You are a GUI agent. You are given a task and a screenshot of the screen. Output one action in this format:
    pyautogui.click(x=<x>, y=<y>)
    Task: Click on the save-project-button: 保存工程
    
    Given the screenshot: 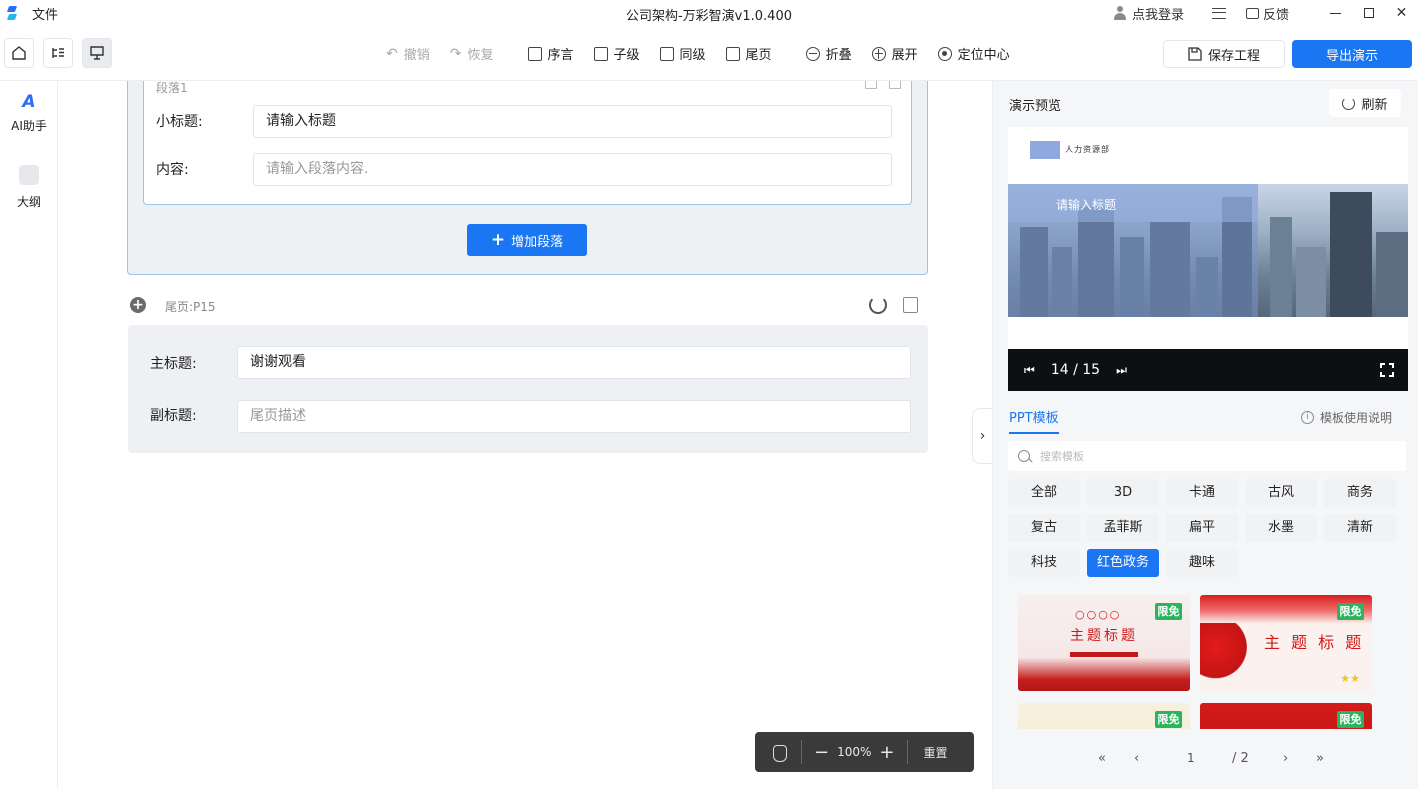 What is the action you would take?
    pyautogui.click(x=1224, y=54)
    